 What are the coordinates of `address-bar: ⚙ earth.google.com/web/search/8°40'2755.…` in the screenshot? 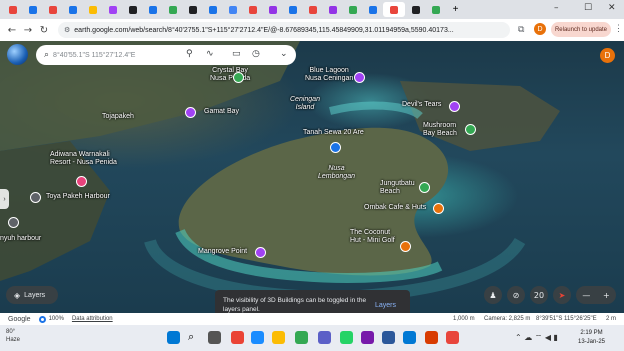 It's located at (284, 30).